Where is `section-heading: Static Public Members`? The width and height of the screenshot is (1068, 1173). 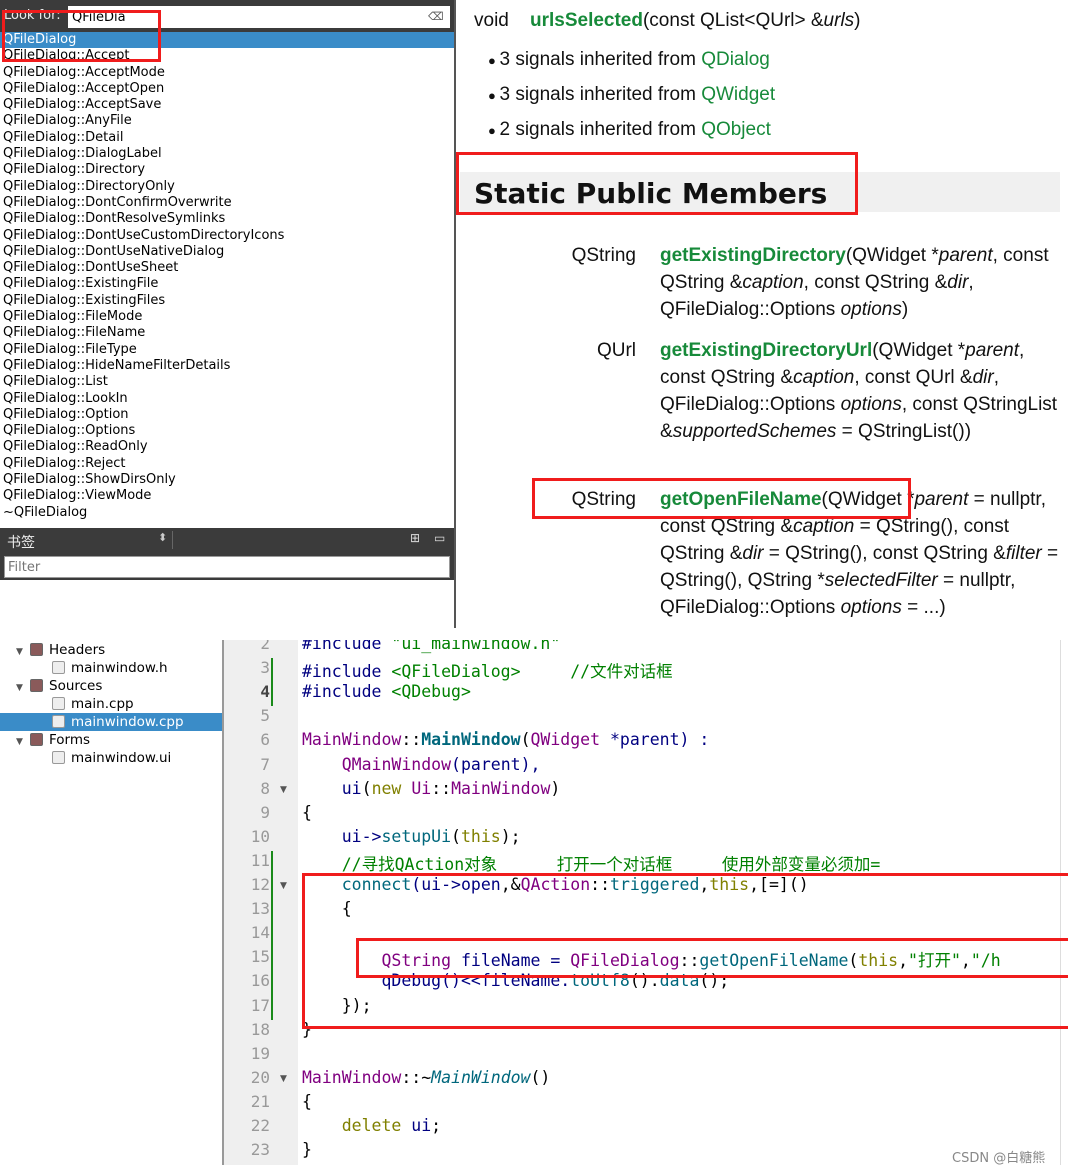 section-heading: Static Public Members is located at coordinates (760, 192).